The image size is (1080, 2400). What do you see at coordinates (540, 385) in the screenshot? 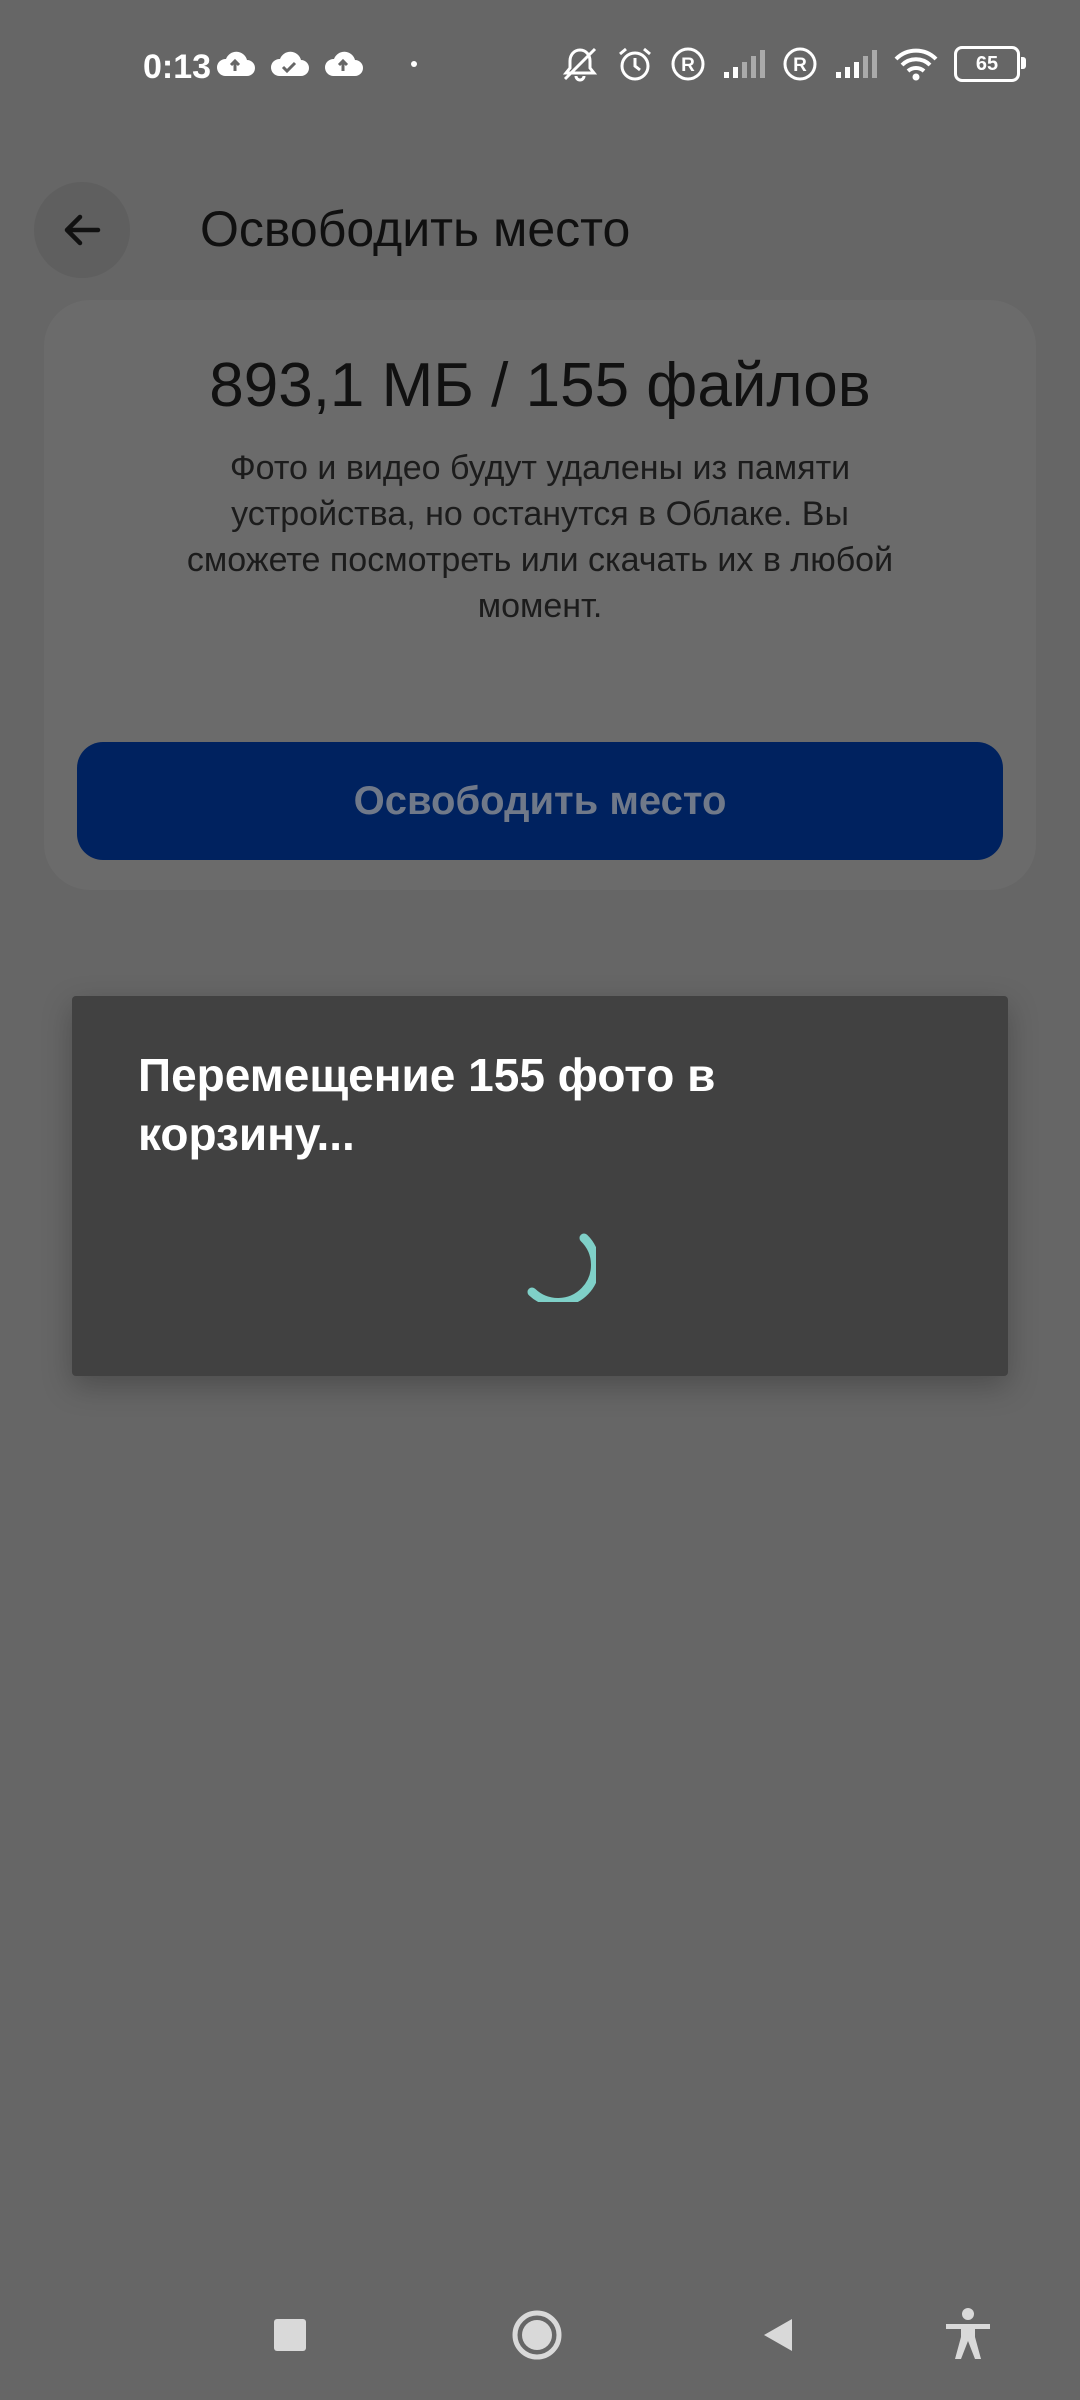
I see `storage-summary: 893,1 МБ / 155 файлов` at bounding box center [540, 385].